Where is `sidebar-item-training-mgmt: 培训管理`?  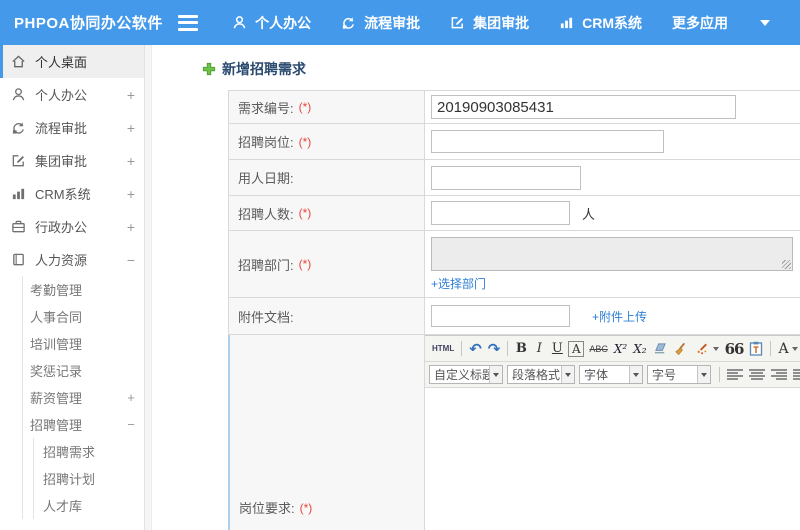
sidebar-item-training-mgmt: 培训管理 is located at coordinates (83, 343).